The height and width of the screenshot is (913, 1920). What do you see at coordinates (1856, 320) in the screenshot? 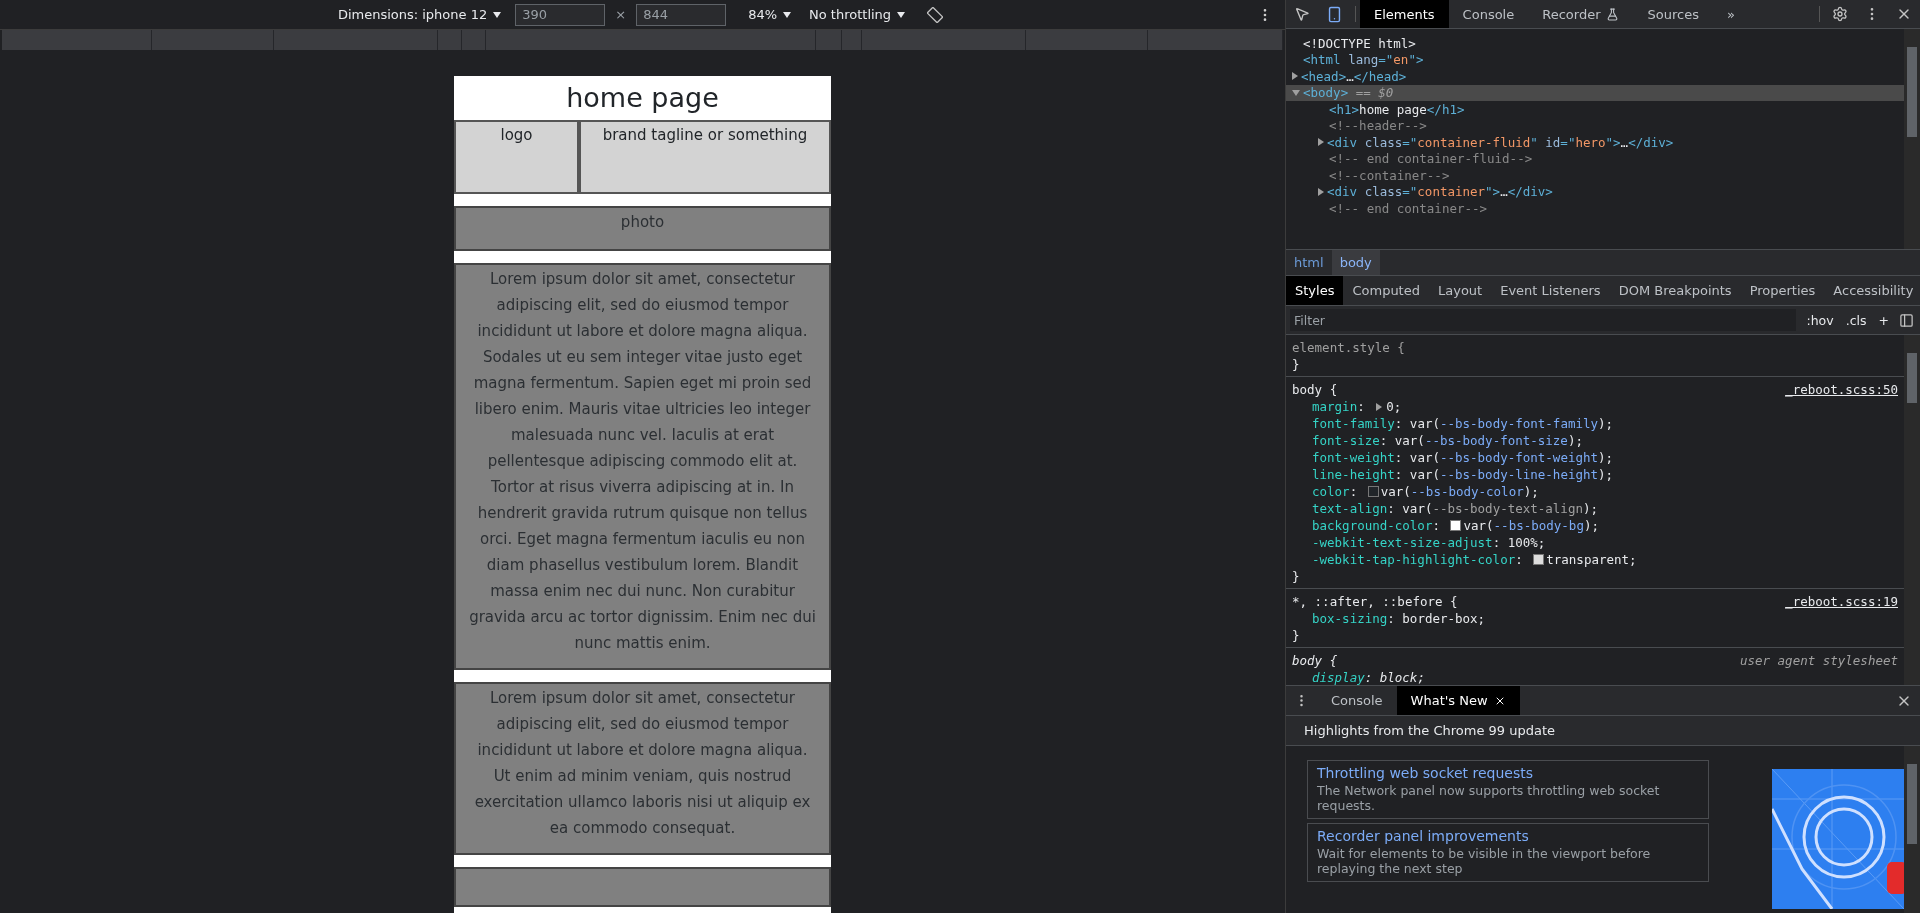
I see `cls-button: .cls` at bounding box center [1856, 320].